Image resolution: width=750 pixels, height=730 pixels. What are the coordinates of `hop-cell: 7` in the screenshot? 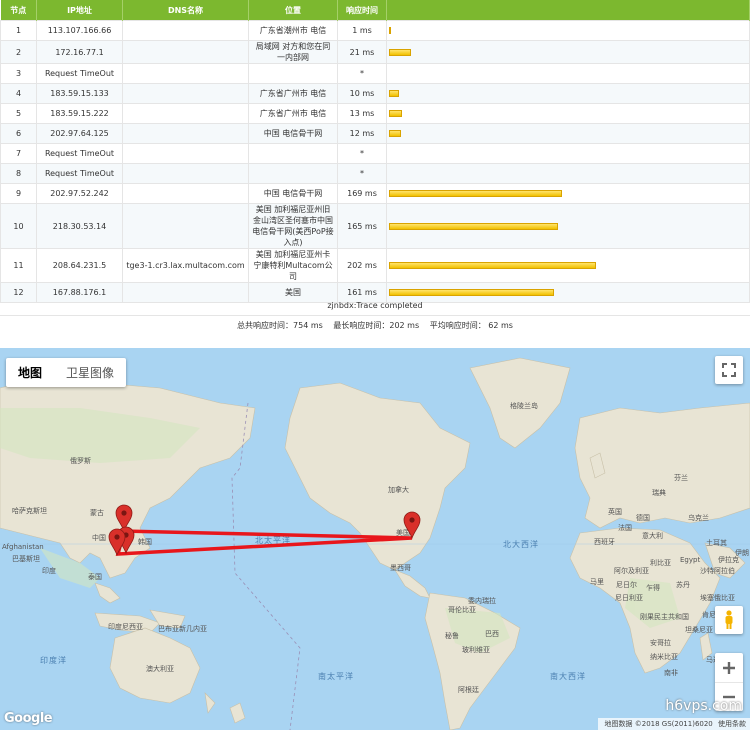 It's located at (18, 153).